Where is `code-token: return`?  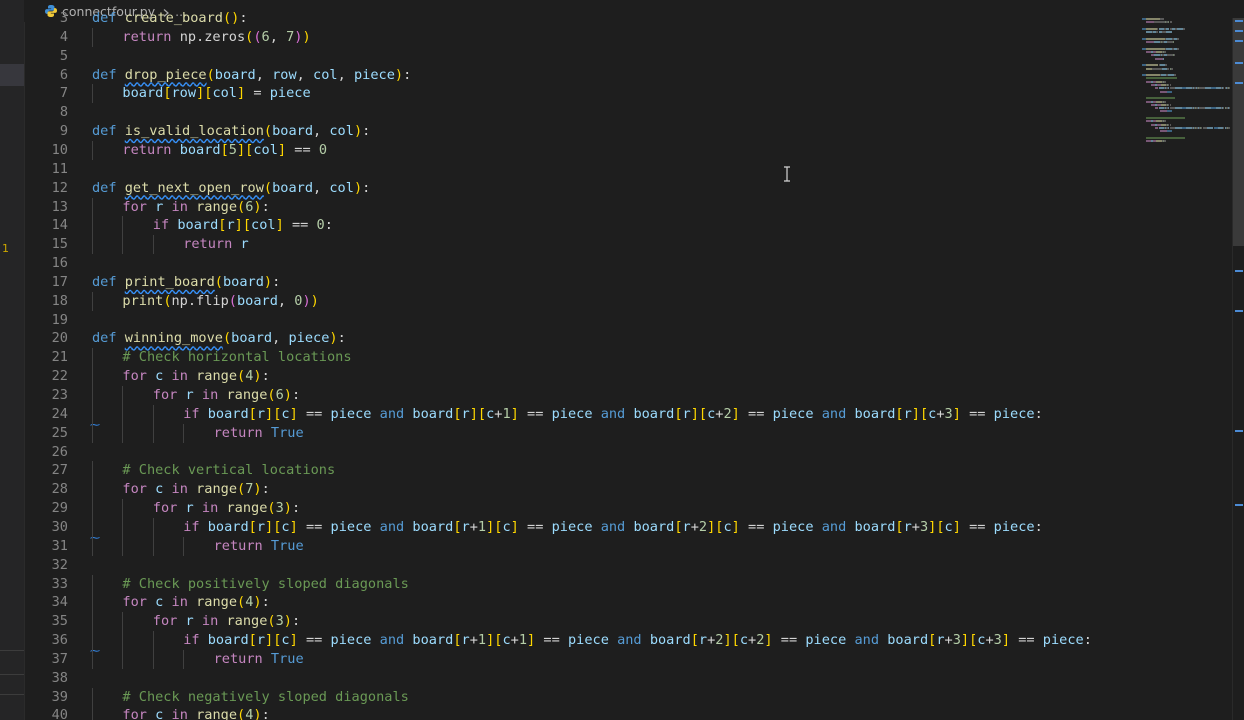
code-token: return is located at coordinates (242, 432).